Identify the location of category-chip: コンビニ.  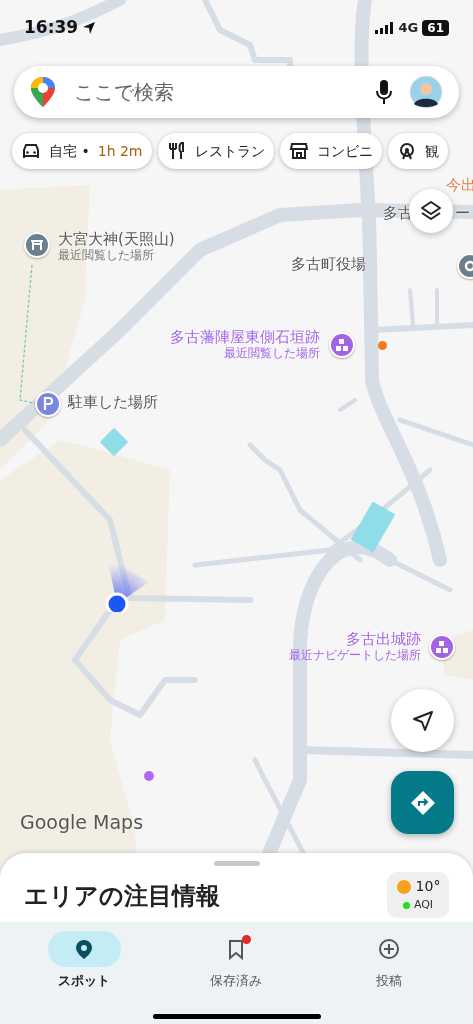
(330, 151).